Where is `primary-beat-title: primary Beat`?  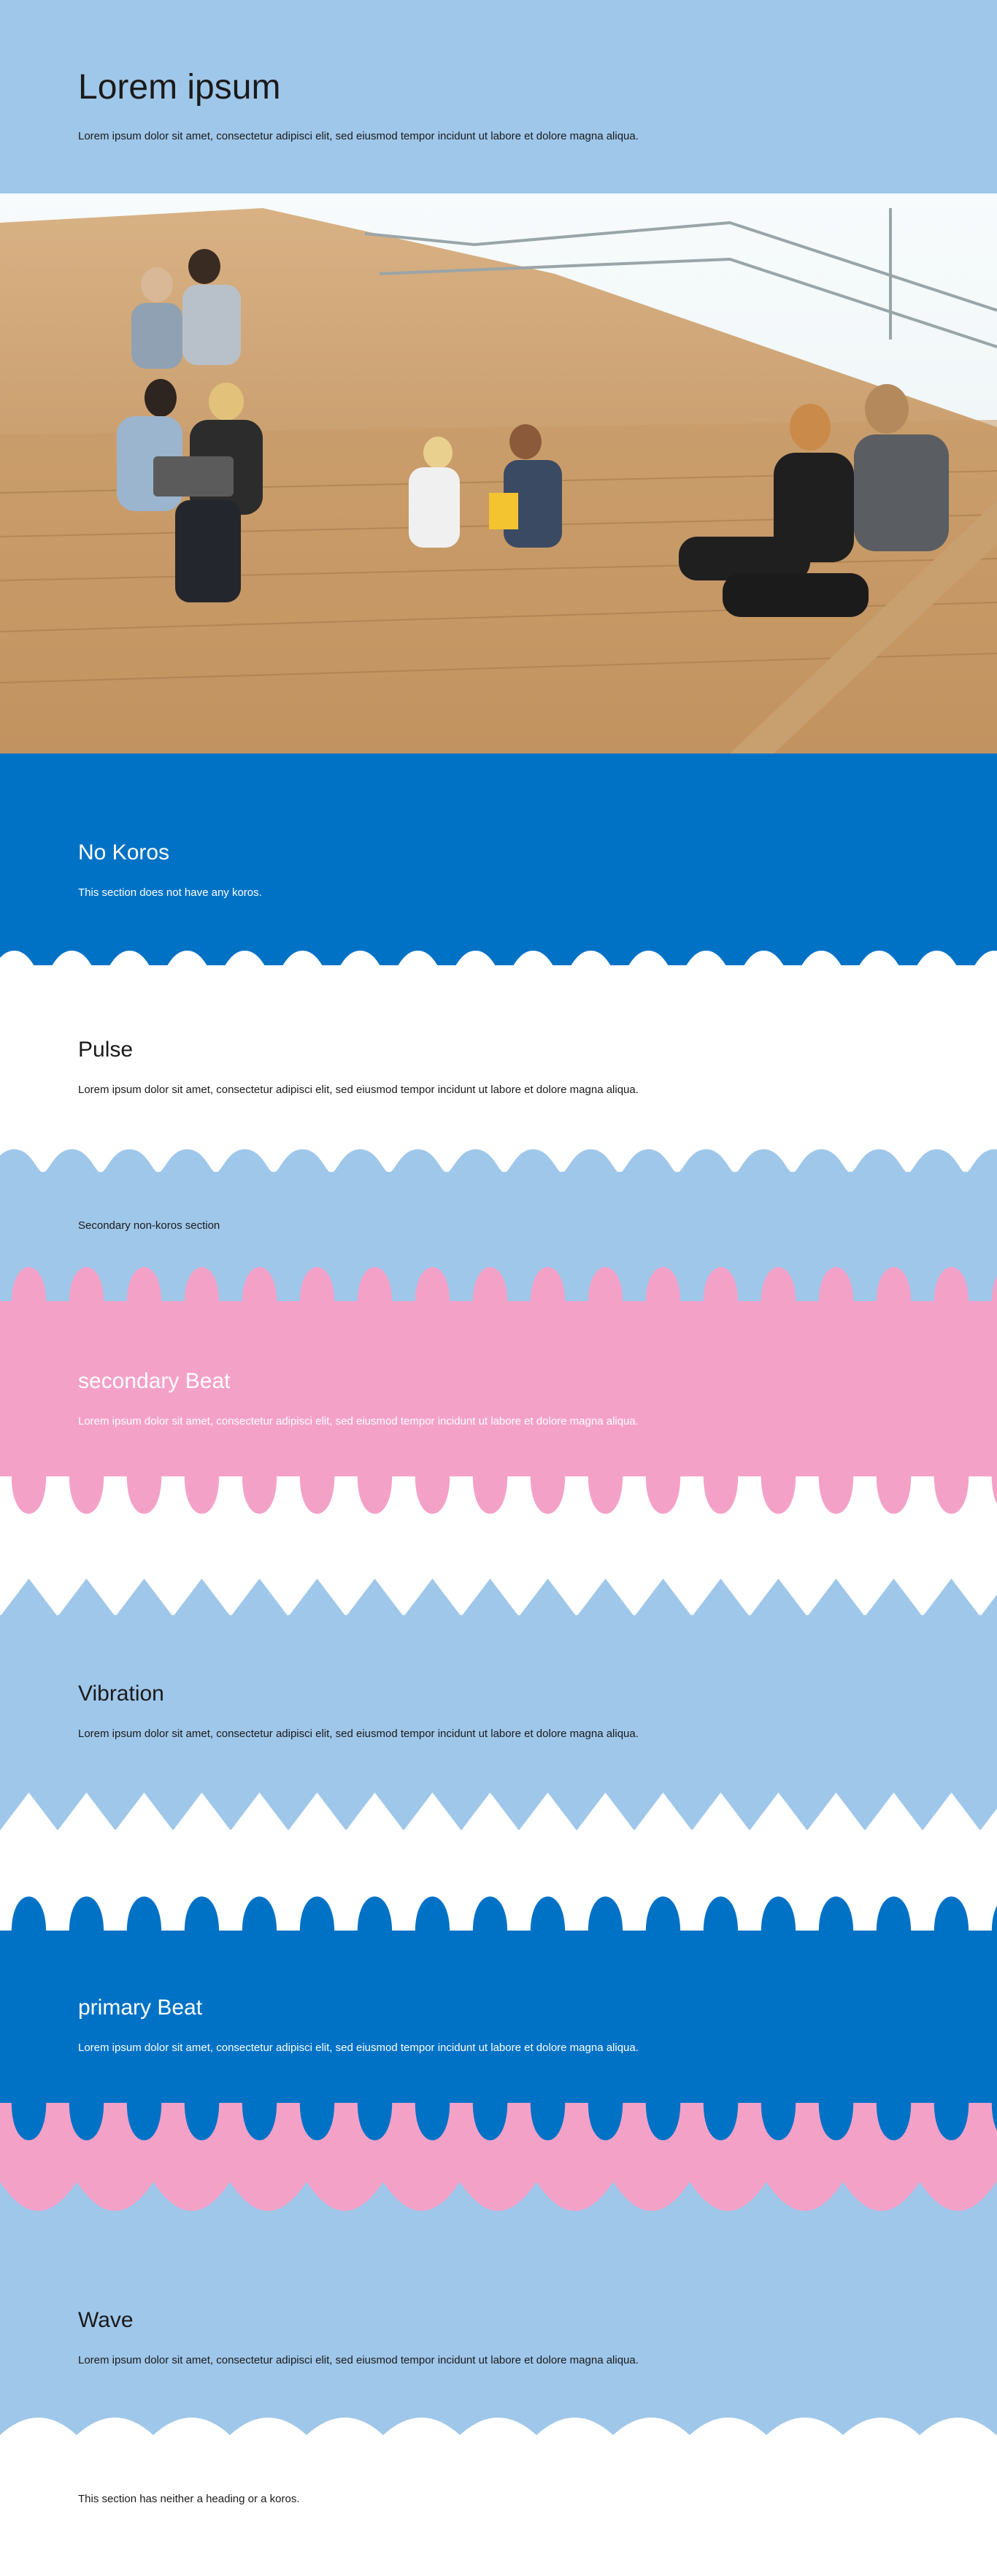
primary-beat-title: primary Beat is located at coordinates (140, 2008).